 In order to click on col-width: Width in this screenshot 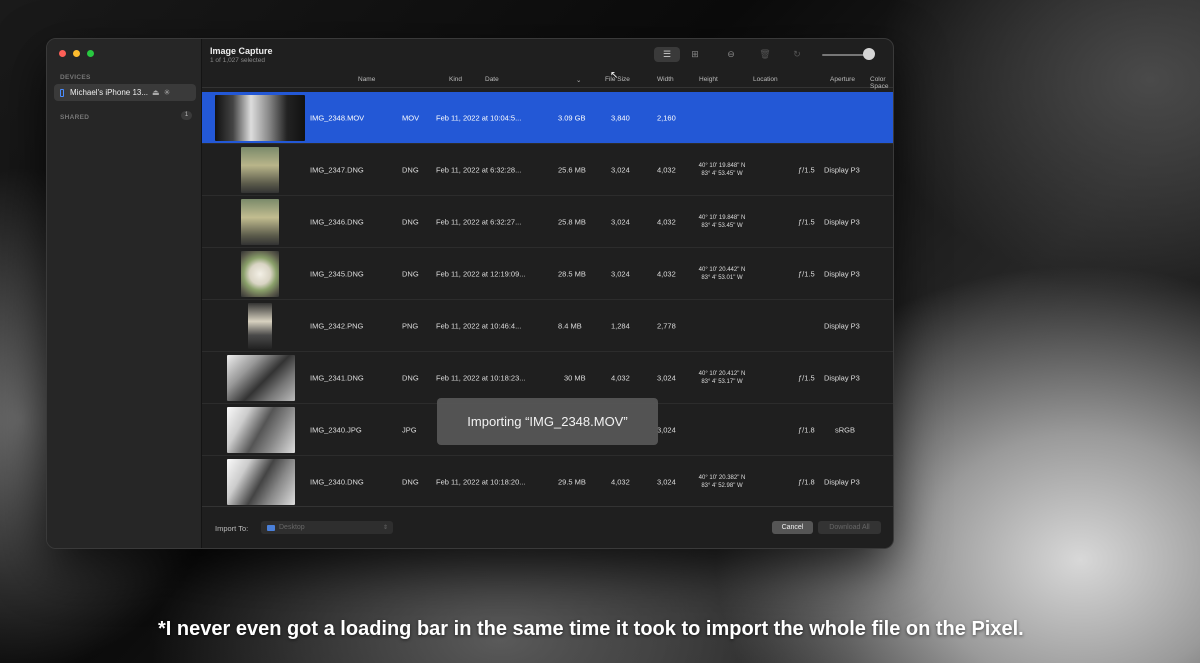, I will do `click(665, 79)`.